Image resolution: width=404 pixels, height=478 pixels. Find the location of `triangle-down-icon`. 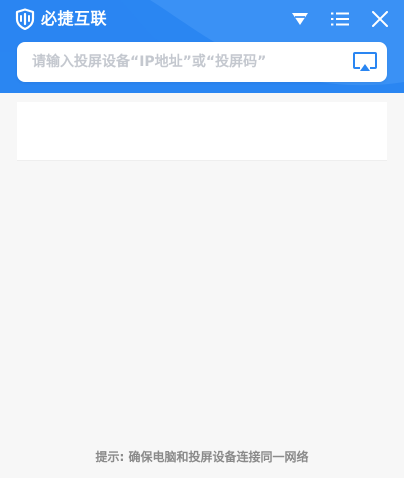

triangle-down-icon is located at coordinates (300, 19).